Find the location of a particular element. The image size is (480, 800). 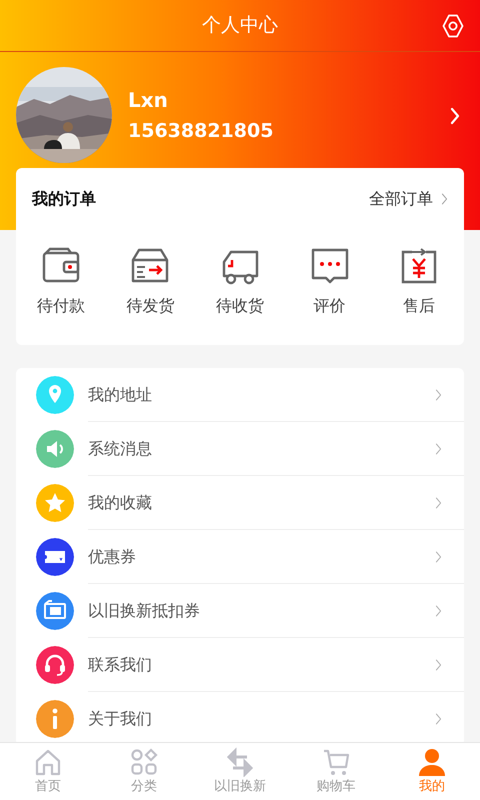

page-title: 个人中心 is located at coordinates (240, 25).